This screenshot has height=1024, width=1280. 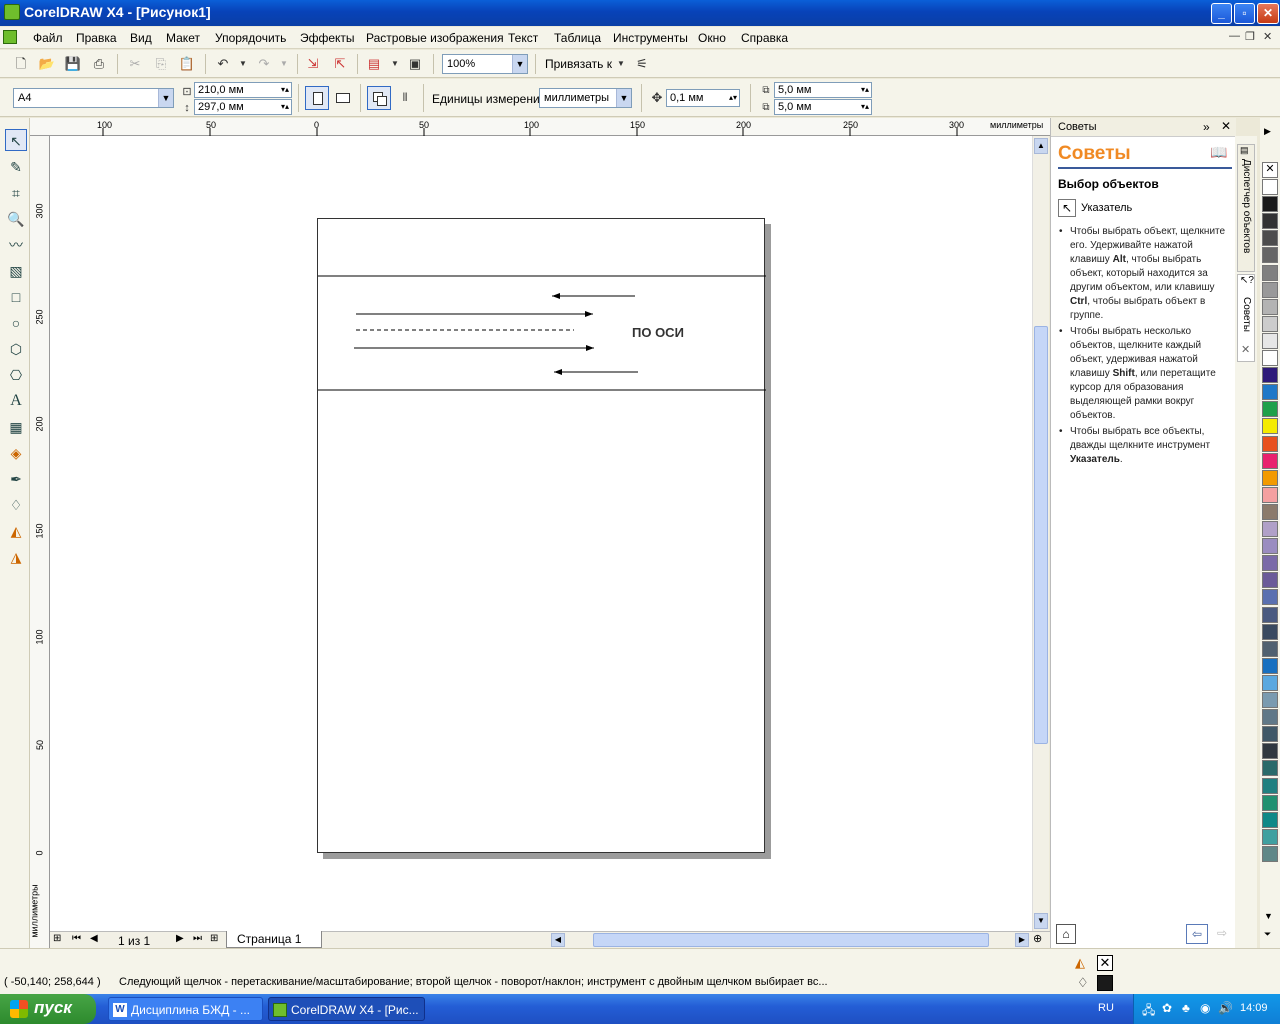 What do you see at coordinates (1245, 349) in the screenshot?
I see `tab-close-icon: ✕` at bounding box center [1245, 349].